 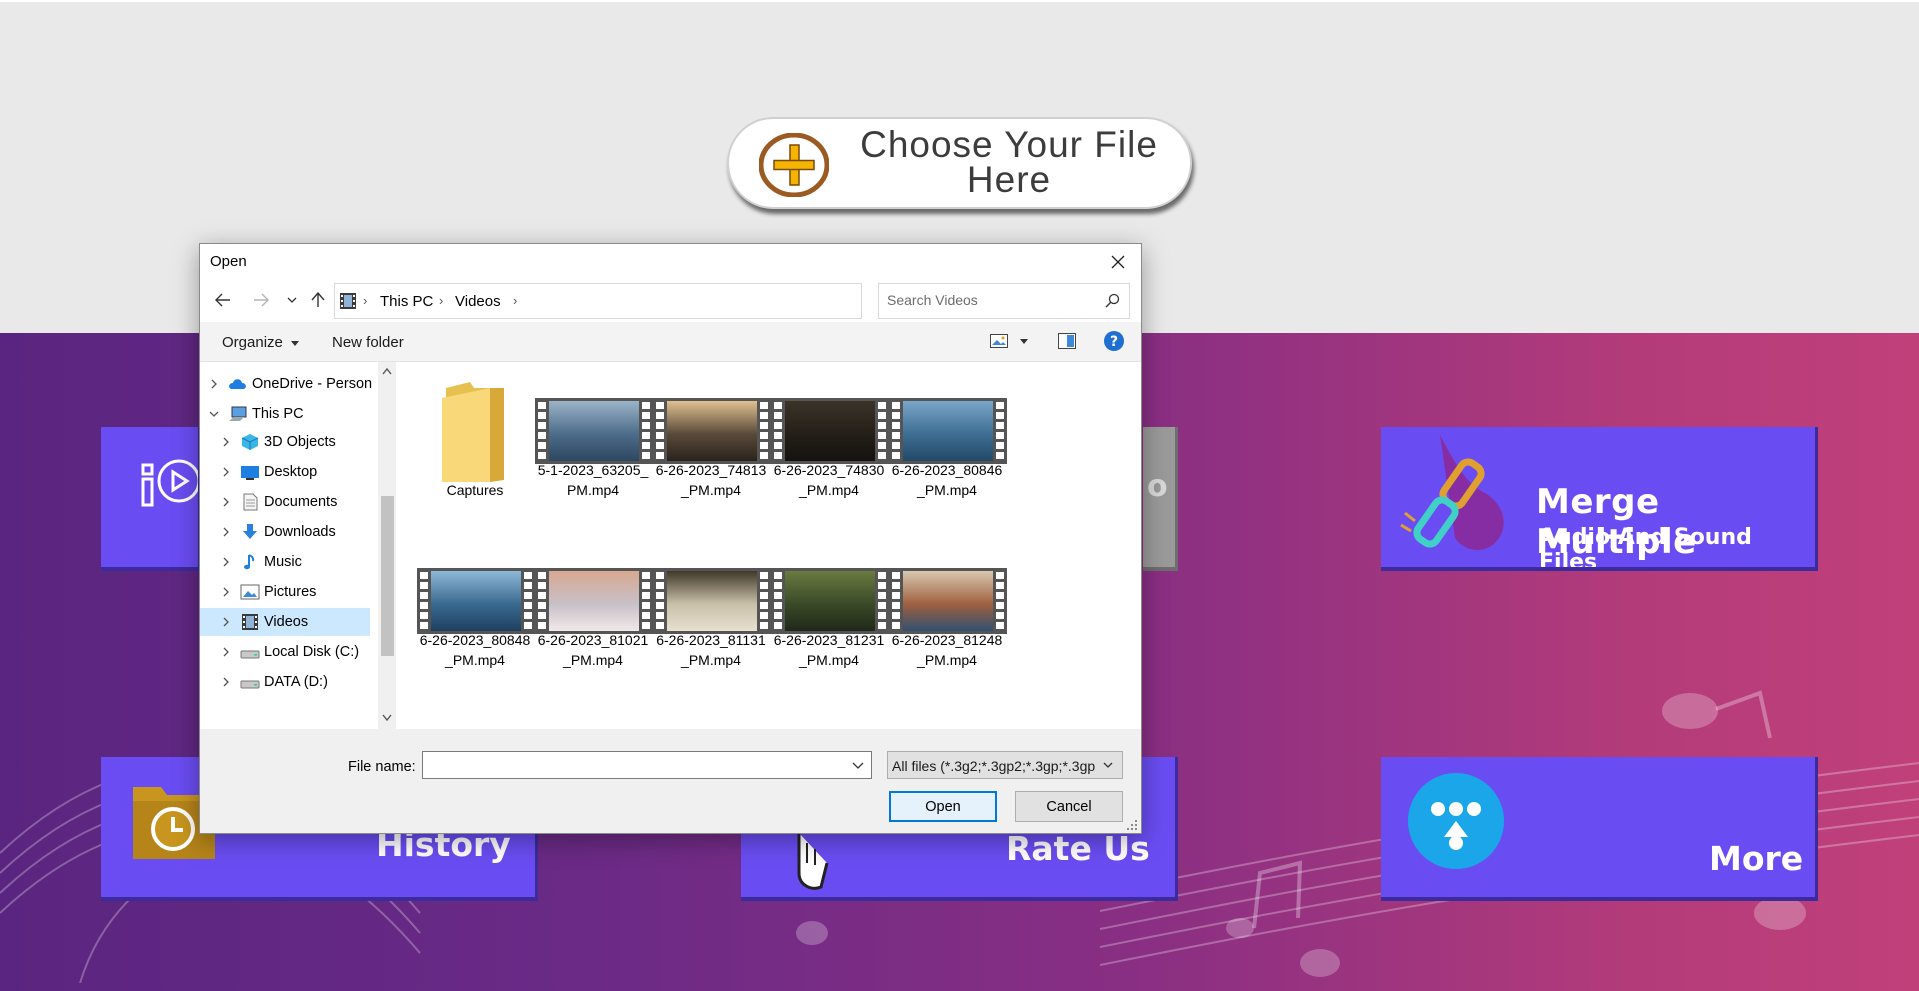 I want to click on video-file-item: 5-1-2023_63205_ PM.mp4, so click(x=593, y=447).